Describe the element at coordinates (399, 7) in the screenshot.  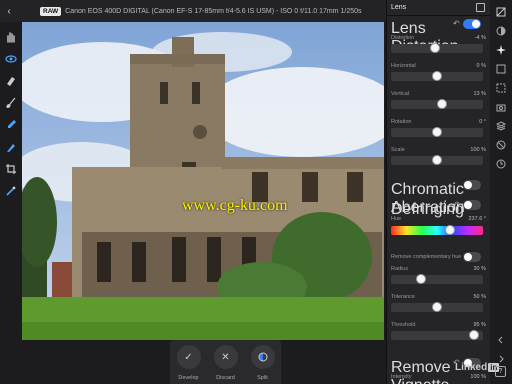
I see `panel-title: Lens` at that location.